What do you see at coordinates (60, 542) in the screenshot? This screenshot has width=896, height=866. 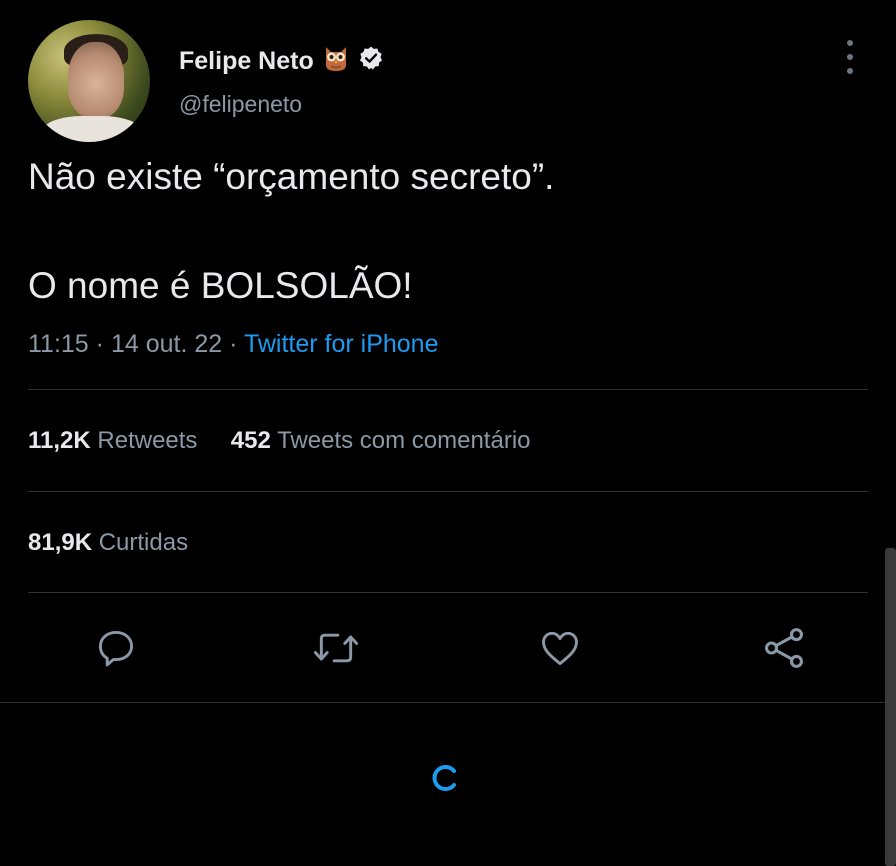 I see `likes-count: 81,9K` at bounding box center [60, 542].